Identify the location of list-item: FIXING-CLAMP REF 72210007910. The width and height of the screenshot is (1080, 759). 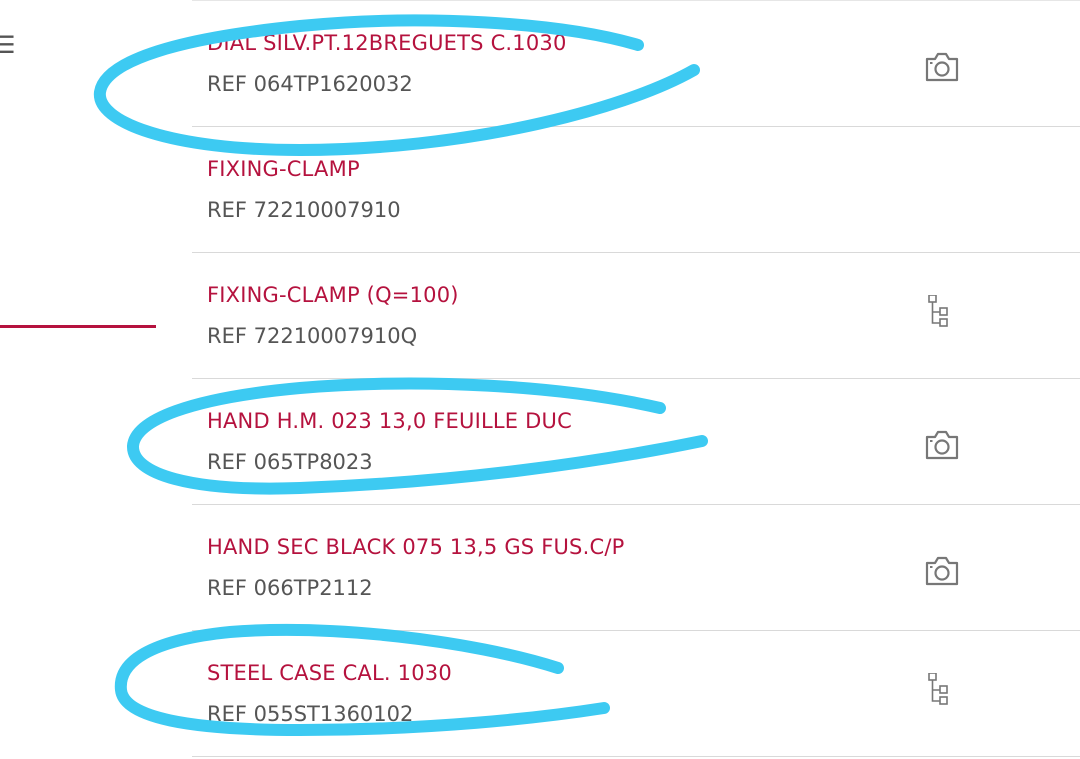
(636, 190).